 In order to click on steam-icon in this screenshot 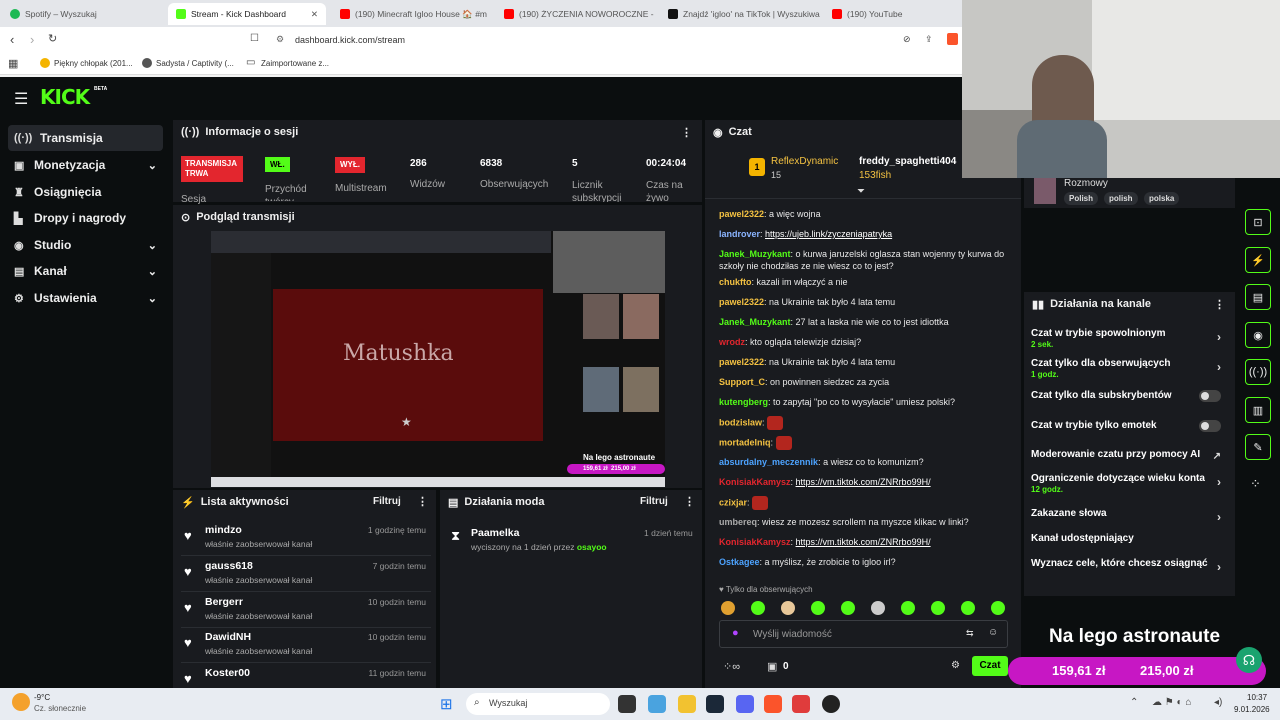, I will do `click(715, 704)`.